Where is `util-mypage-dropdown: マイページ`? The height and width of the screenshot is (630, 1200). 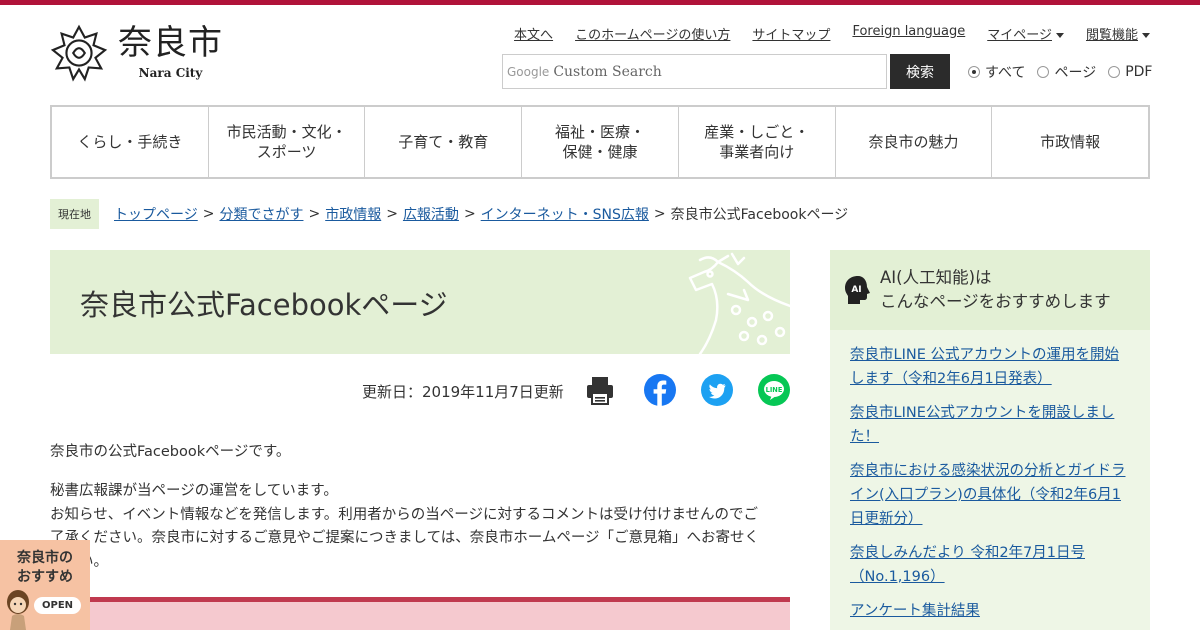
util-mypage-dropdown: マイページ is located at coordinates (1025, 33).